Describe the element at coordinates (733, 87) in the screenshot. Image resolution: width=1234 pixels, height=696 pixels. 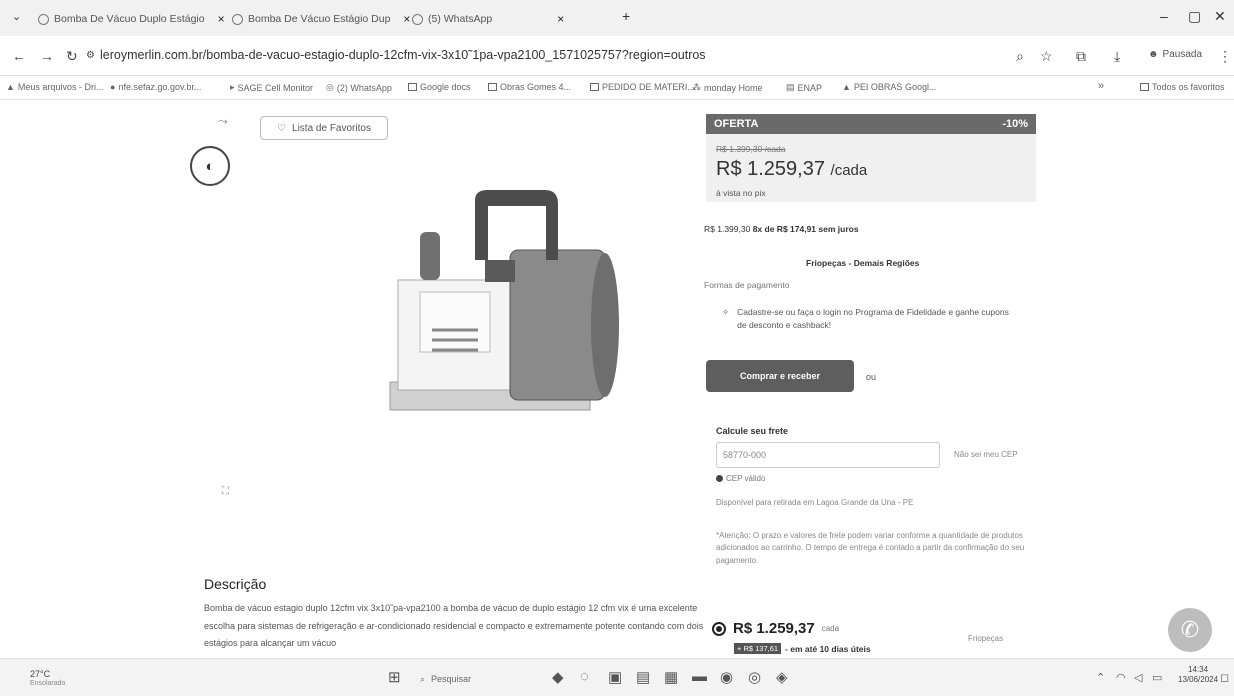
I see `bookmark-label: monday Home` at that location.